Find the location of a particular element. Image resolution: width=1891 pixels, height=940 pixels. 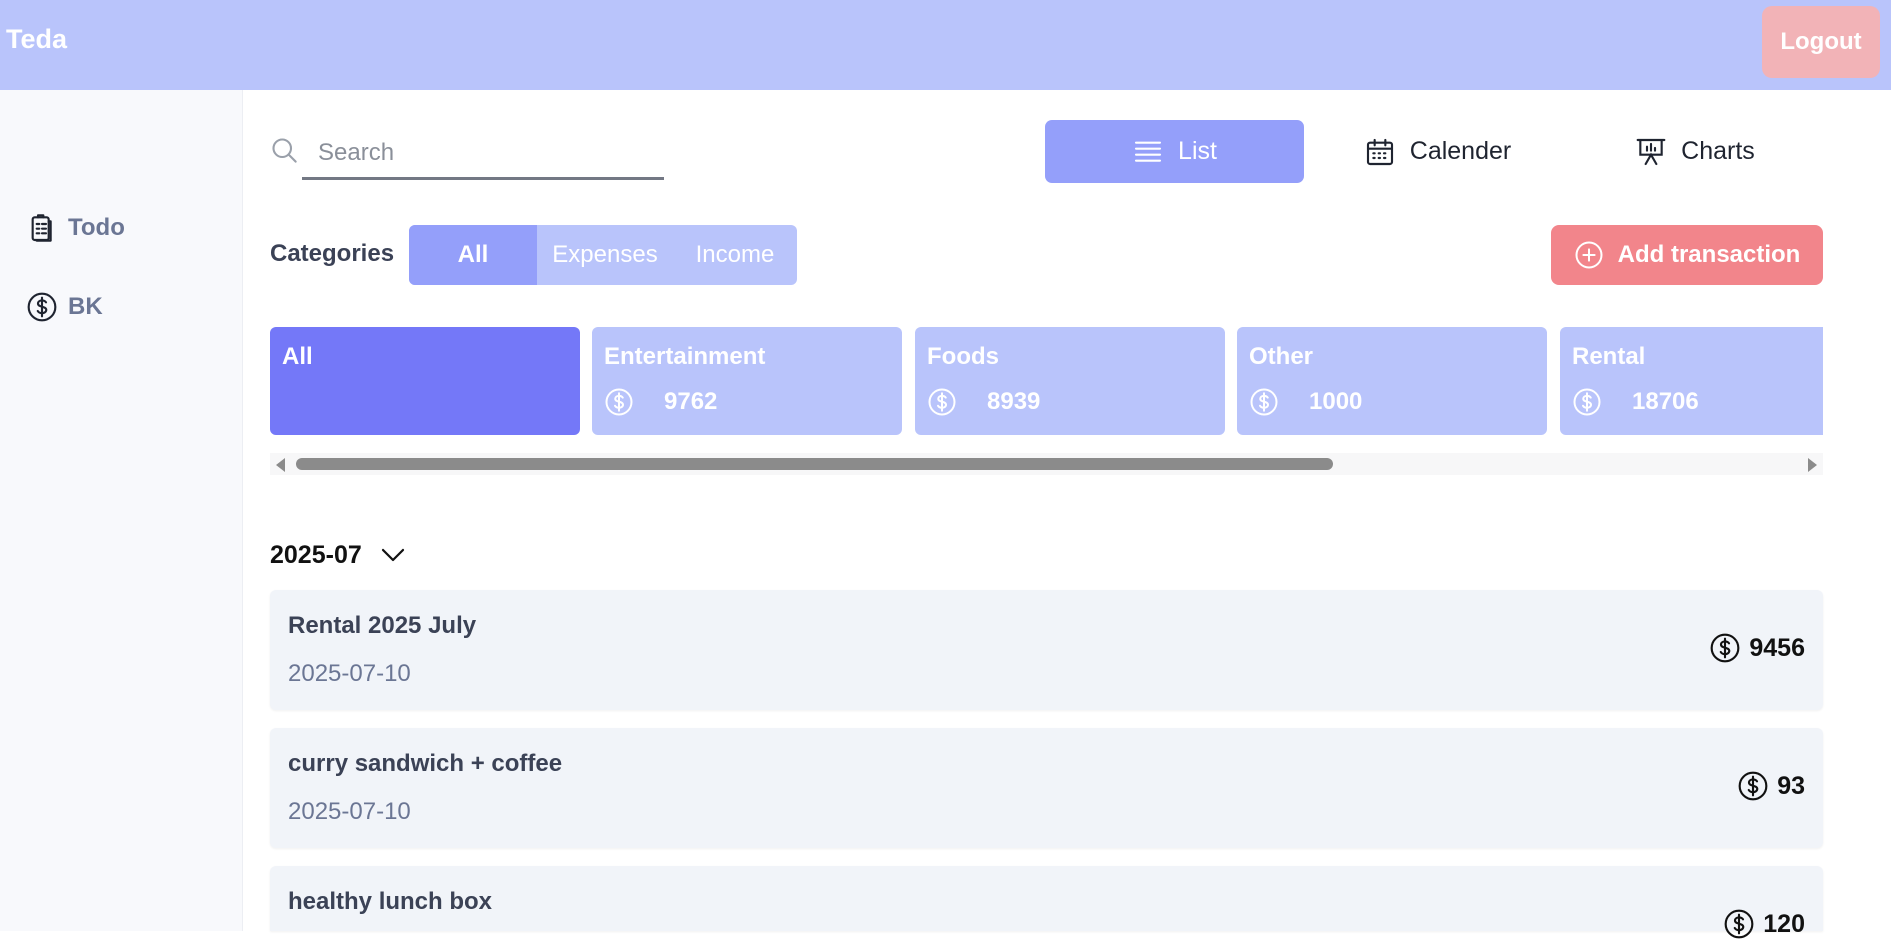

card-amount: 1000 is located at coordinates (1305, 402).